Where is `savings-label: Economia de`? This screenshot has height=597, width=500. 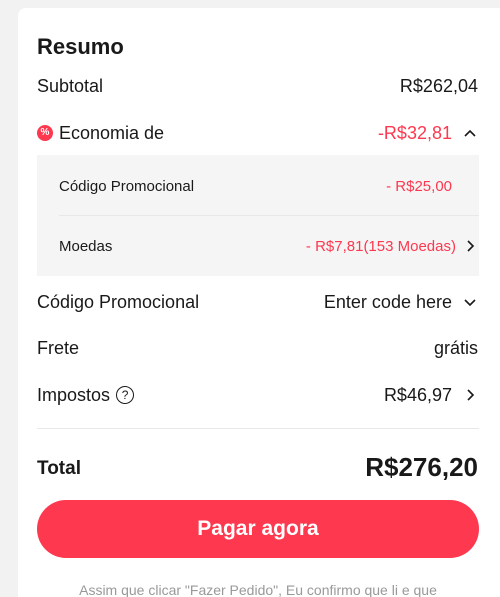 savings-label: Economia de is located at coordinates (112, 132).